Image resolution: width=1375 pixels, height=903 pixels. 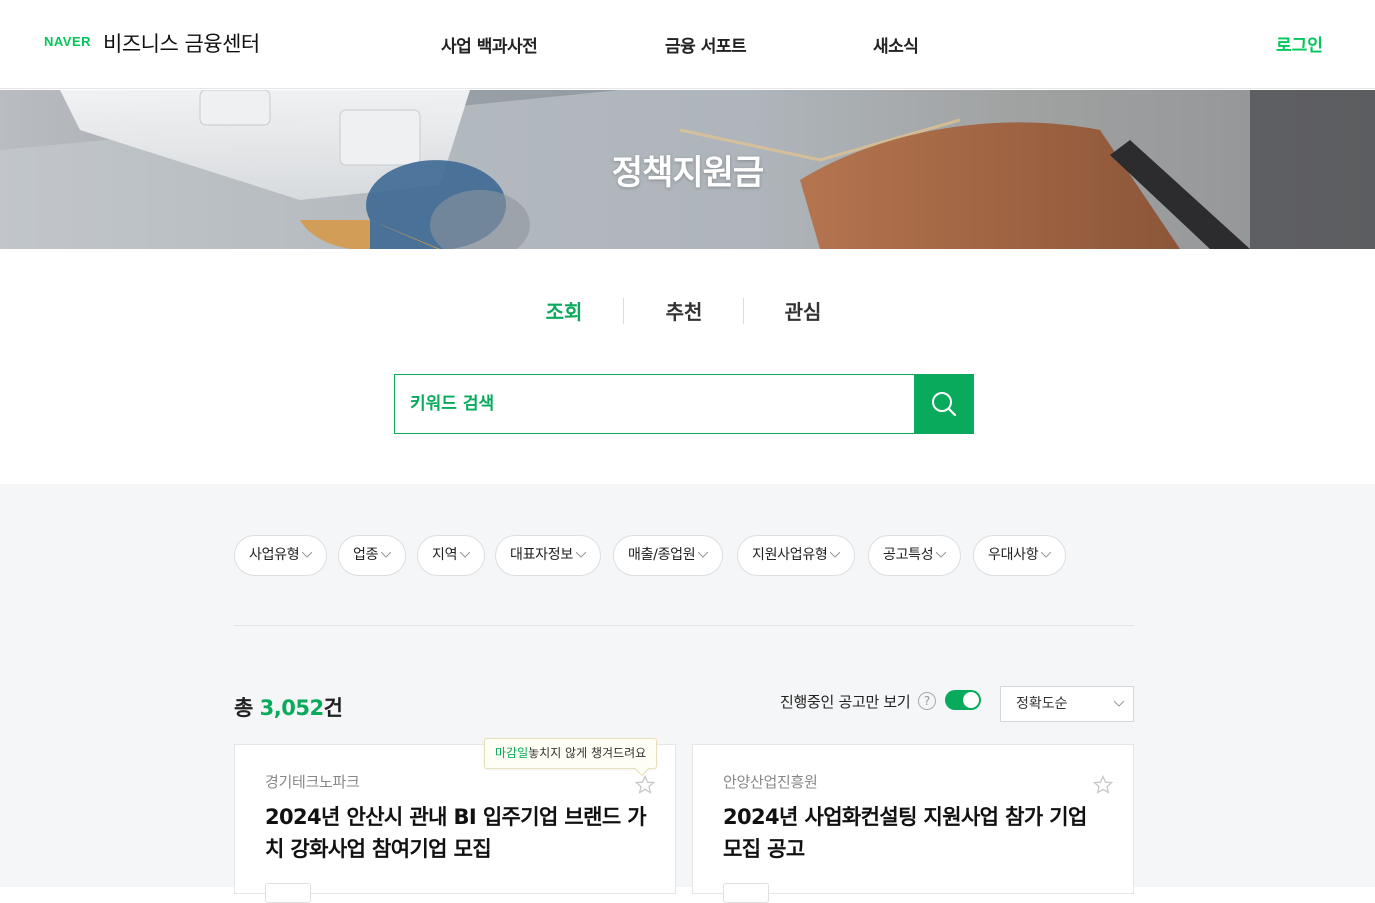 What do you see at coordinates (687, 173) in the screenshot?
I see `hero-title: 정책지원금` at bounding box center [687, 173].